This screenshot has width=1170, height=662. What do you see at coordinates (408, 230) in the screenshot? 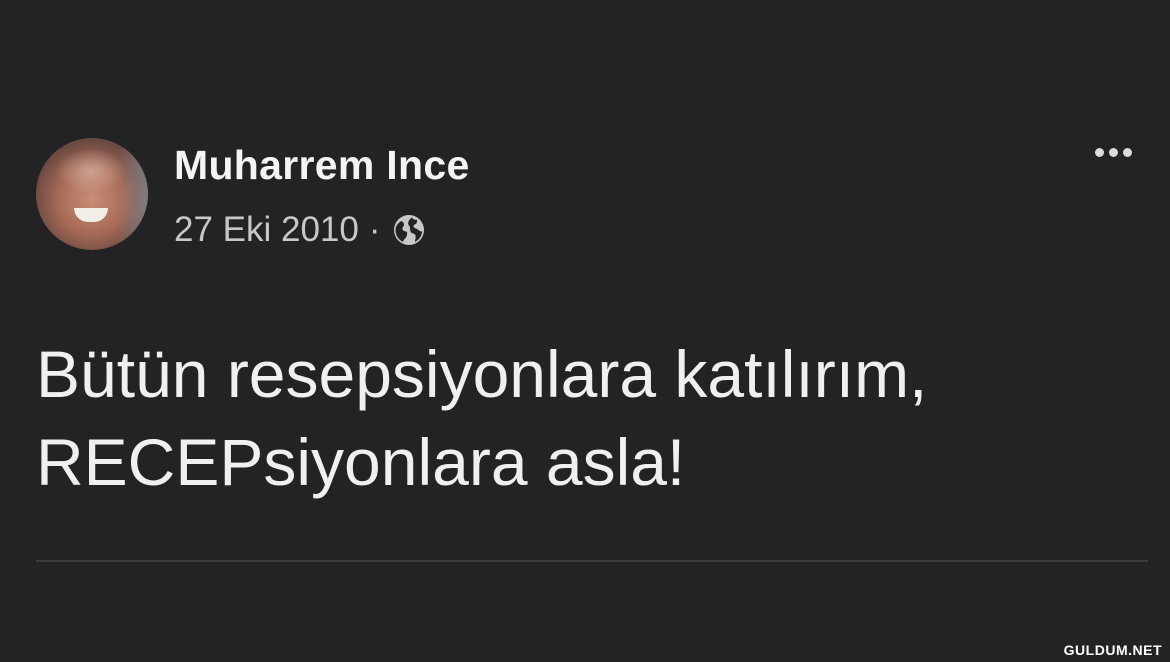
I see `globe-icon` at bounding box center [408, 230].